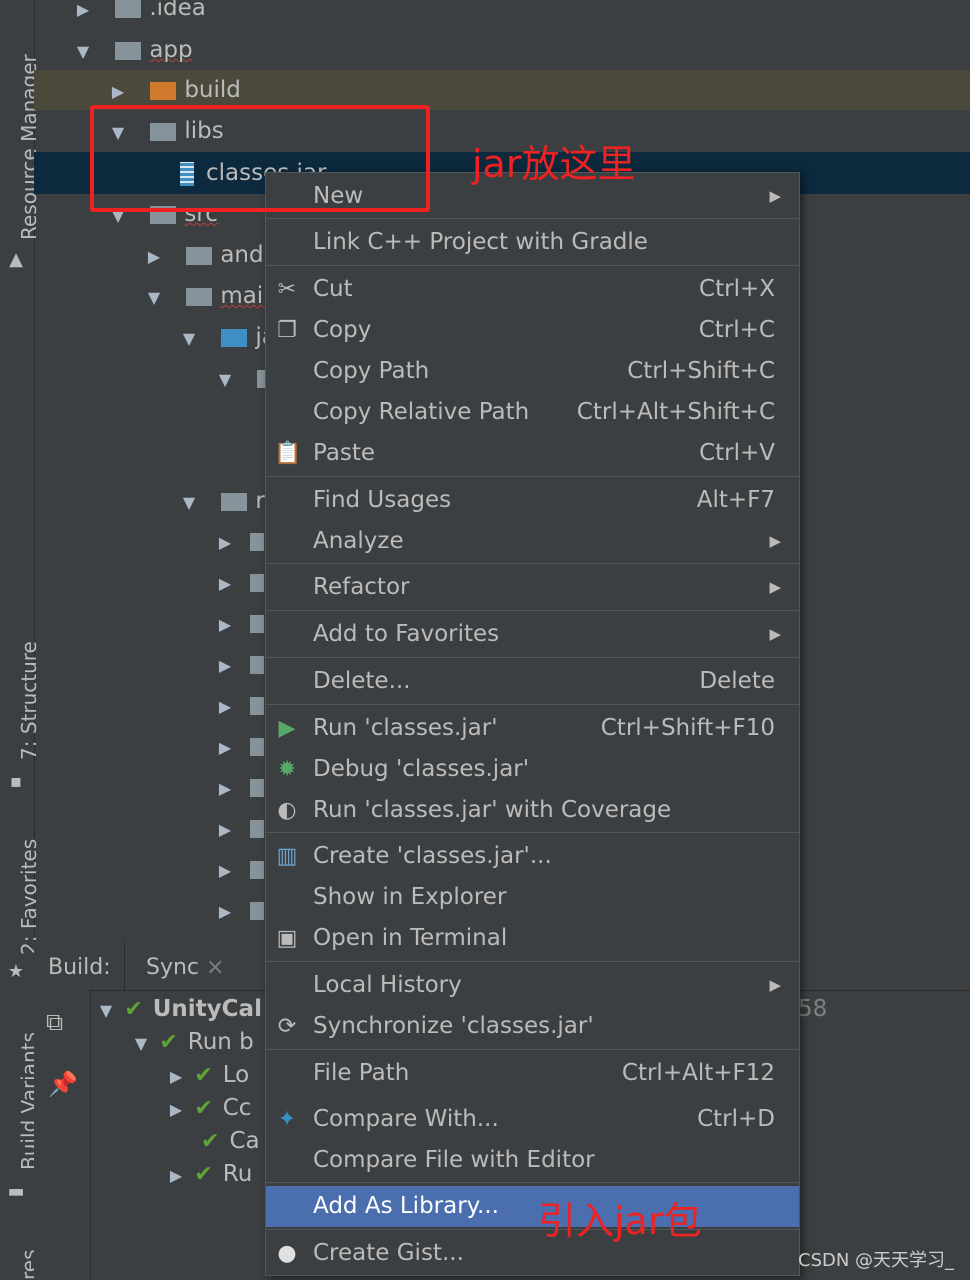  Describe the element at coordinates (532, 541) in the screenshot. I see `menu-item-analyze: Analyze ▶` at that location.